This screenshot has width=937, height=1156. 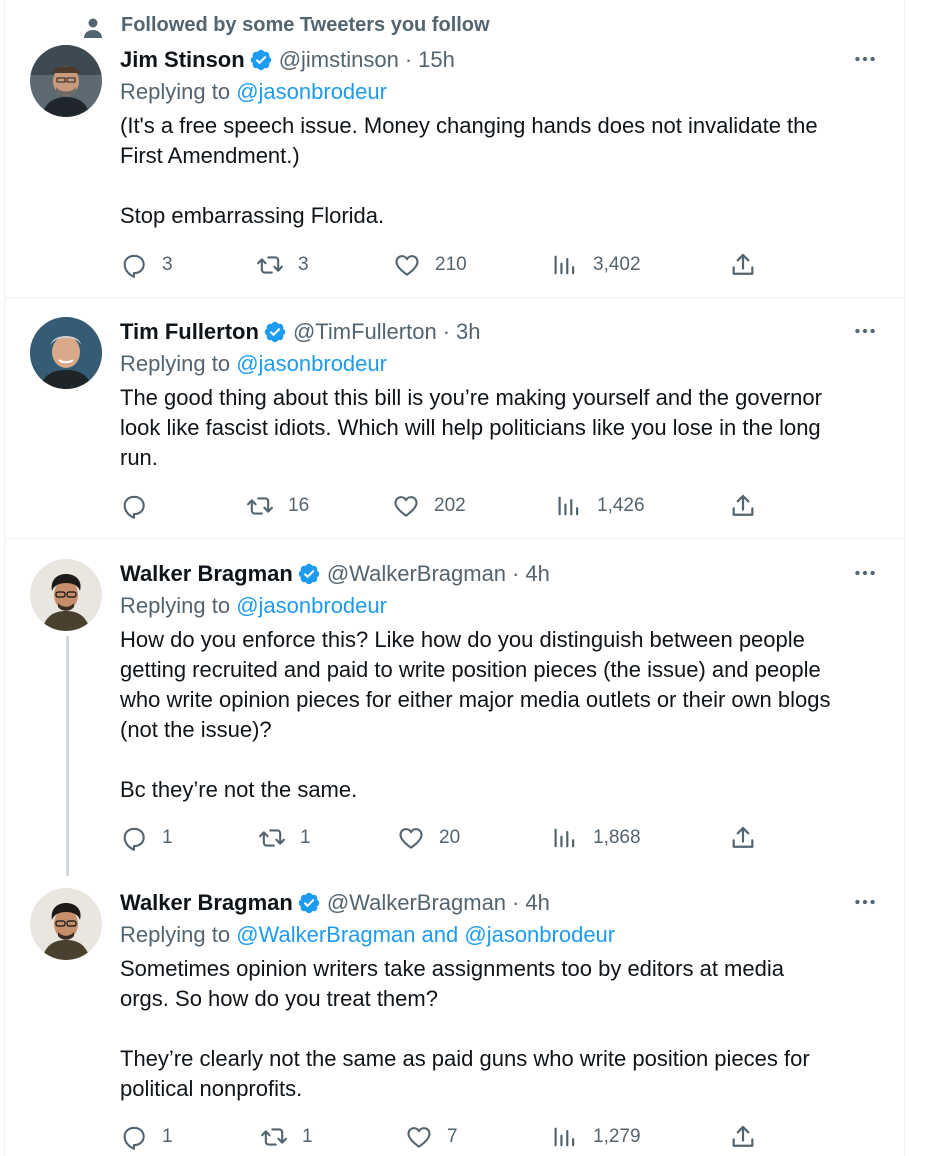 What do you see at coordinates (428, 838) in the screenshot?
I see `like-button: 20` at bounding box center [428, 838].